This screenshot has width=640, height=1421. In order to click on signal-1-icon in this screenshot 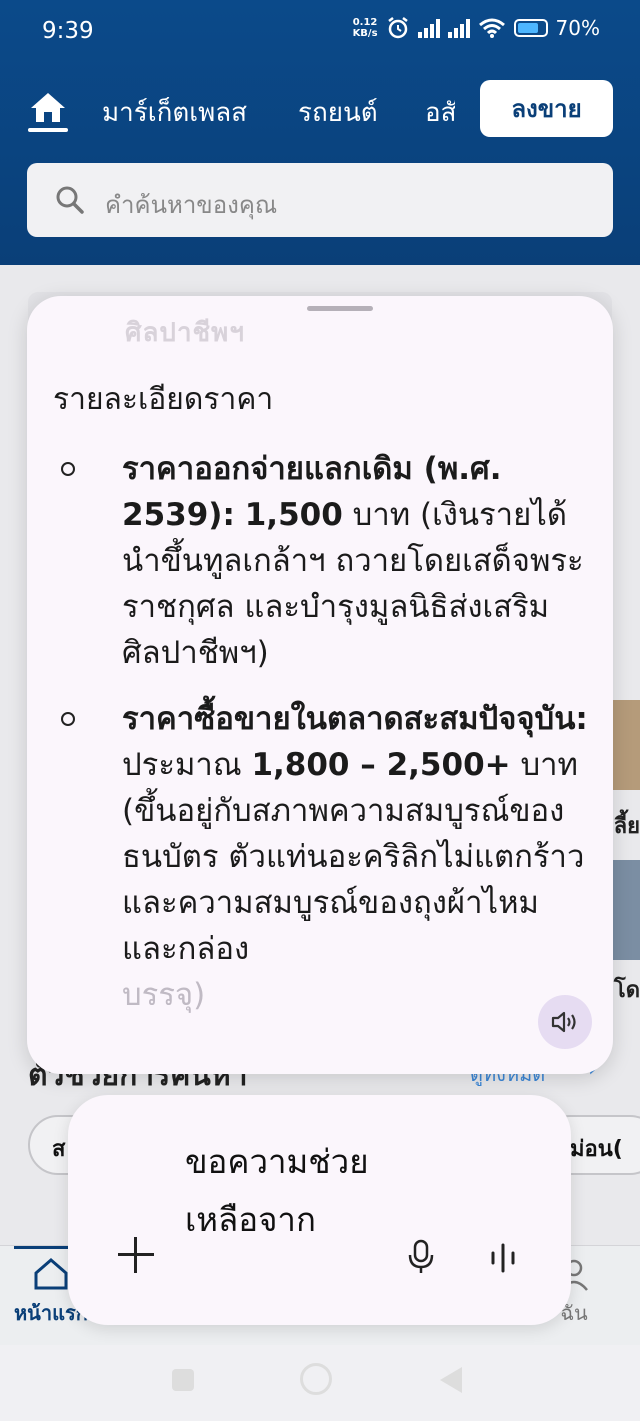, I will do `click(428, 28)`.